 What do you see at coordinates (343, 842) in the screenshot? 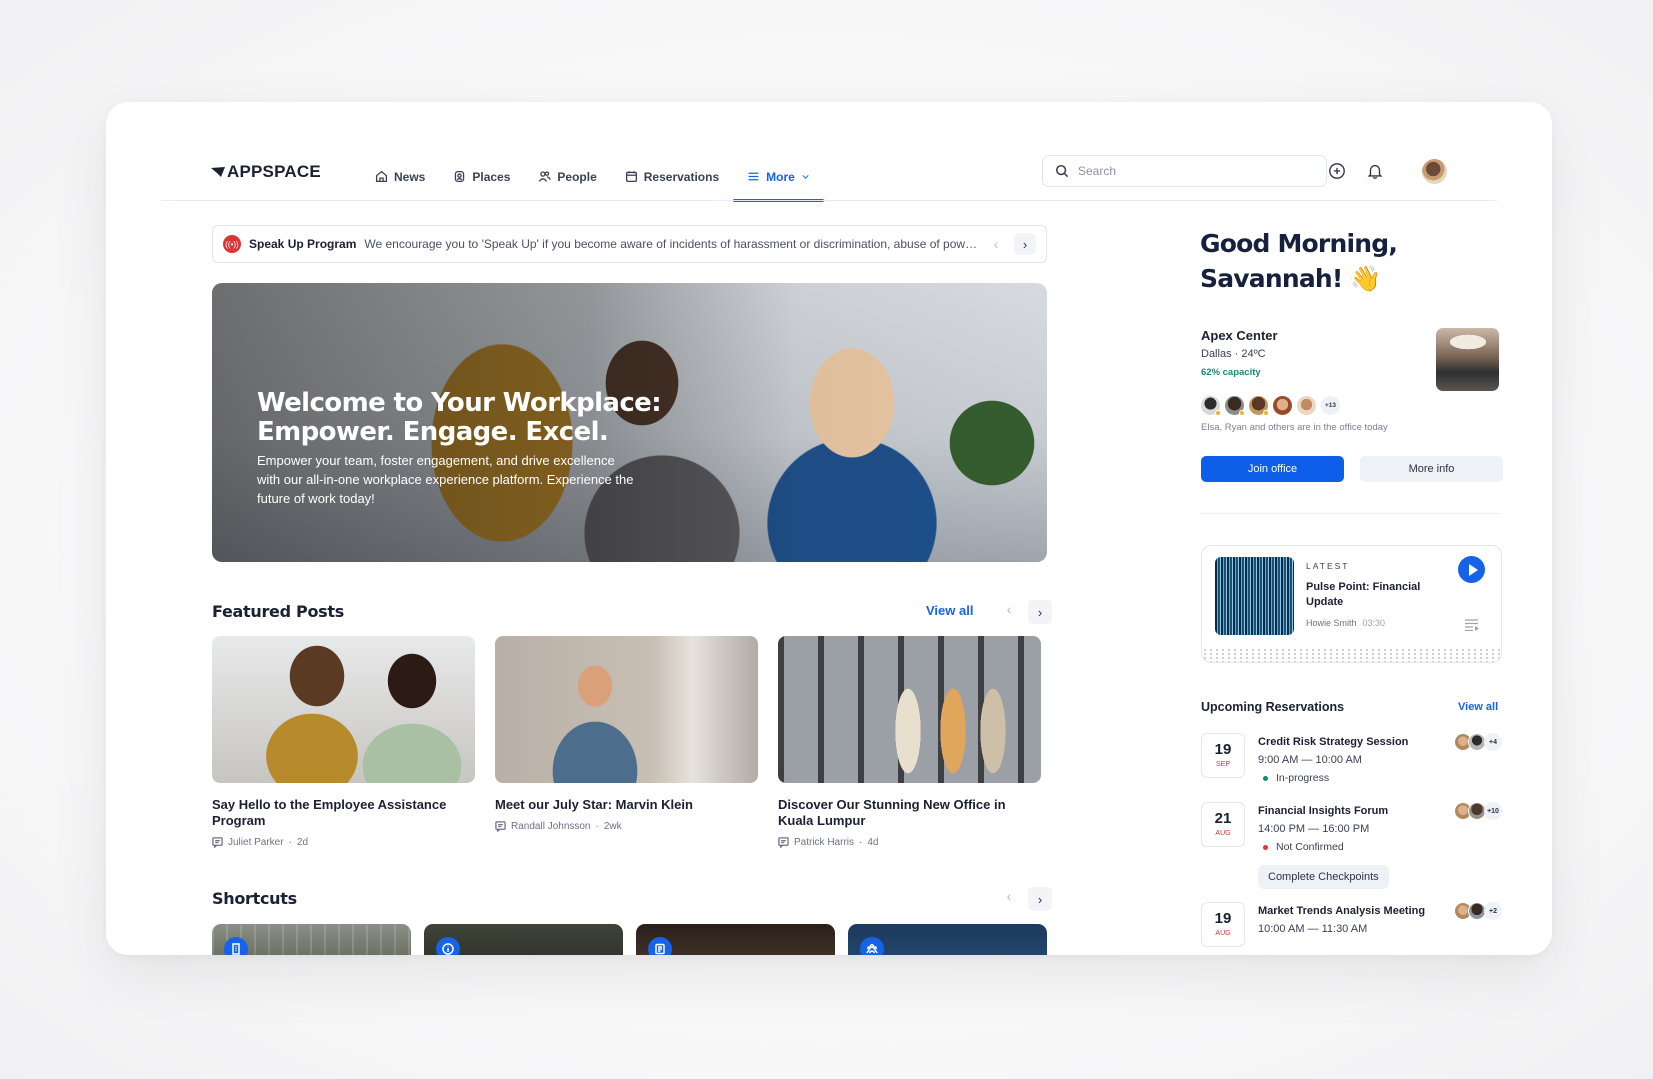
I see `post-meta: Juliet Parker · 2d` at bounding box center [343, 842].